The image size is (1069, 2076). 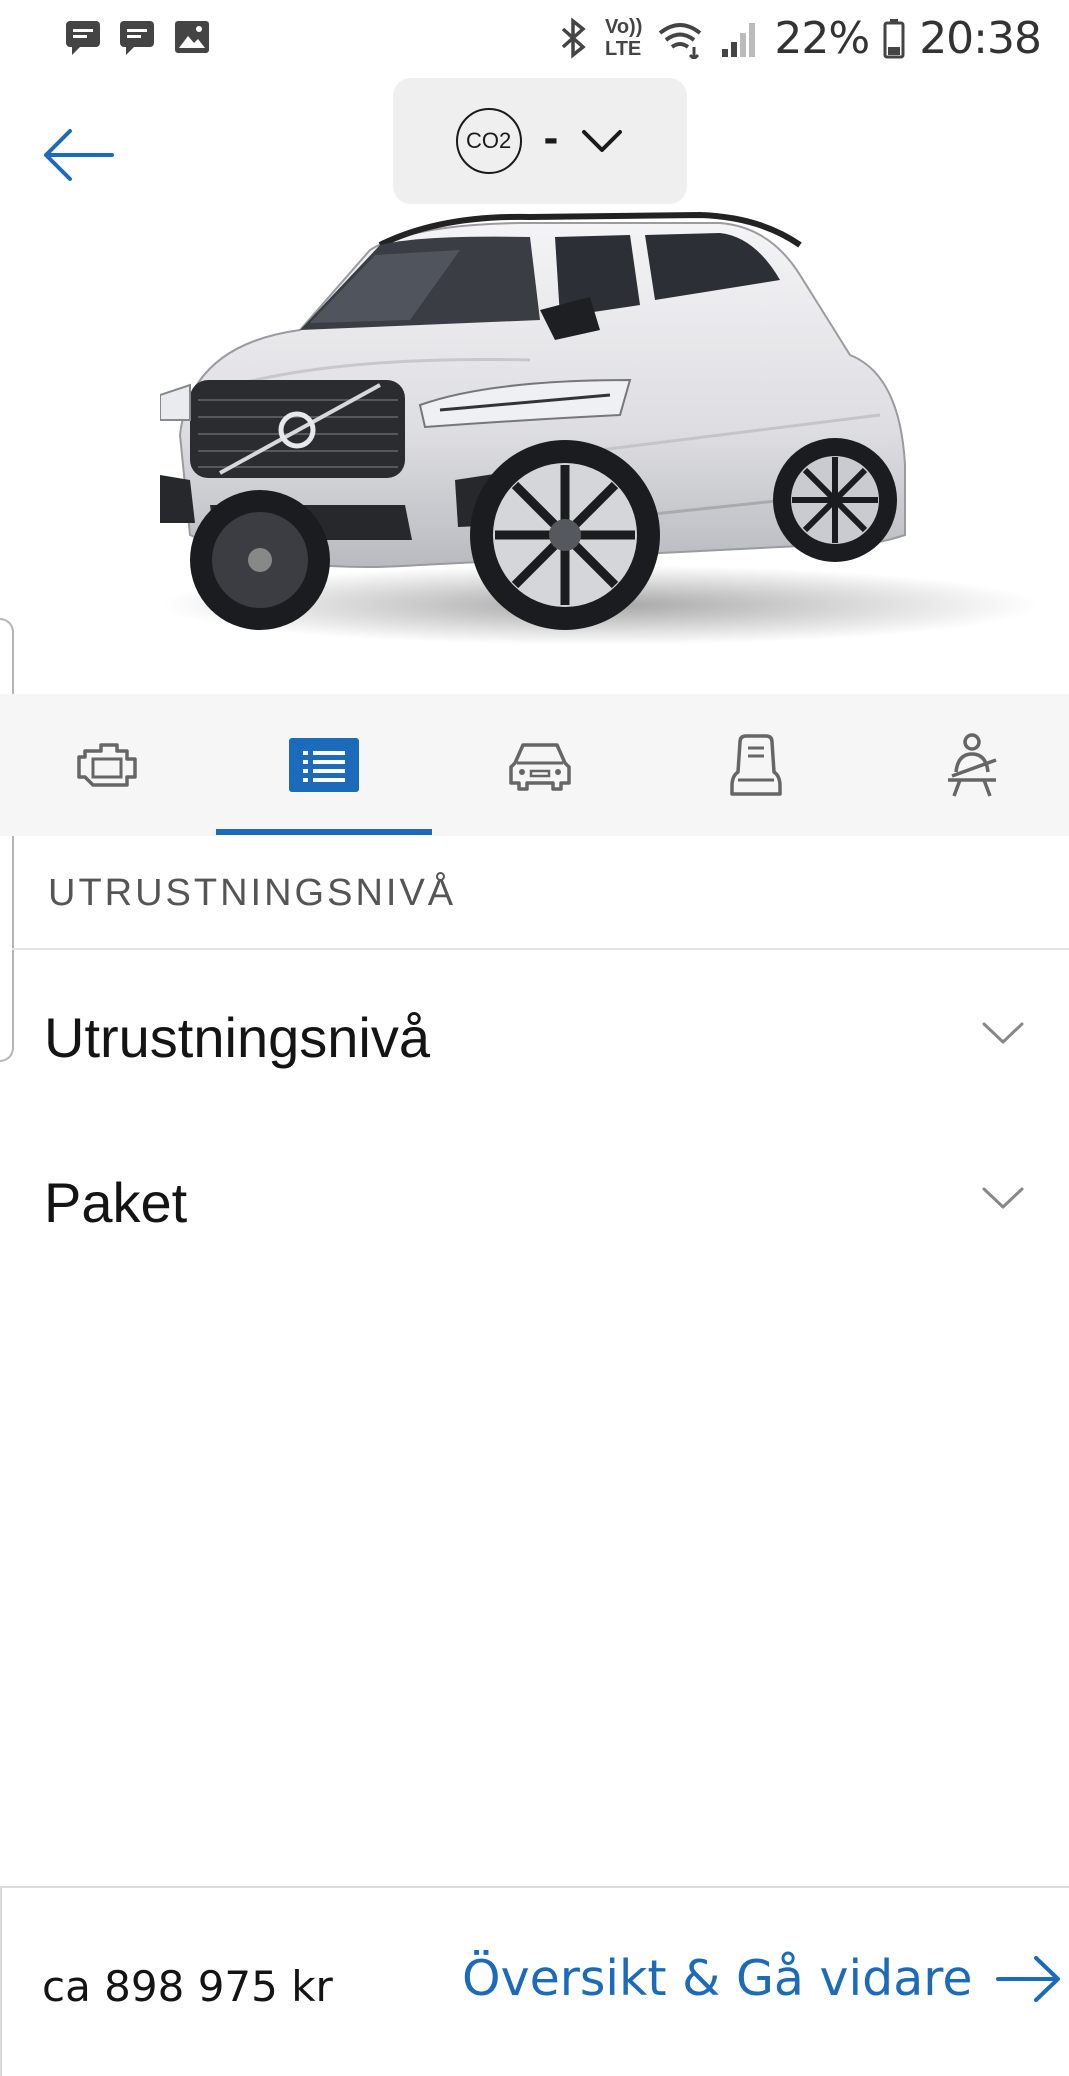 What do you see at coordinates (116, 1202) in the screenshot?
I see `accordion-title: Paket` at bounding box center [116, 1202].